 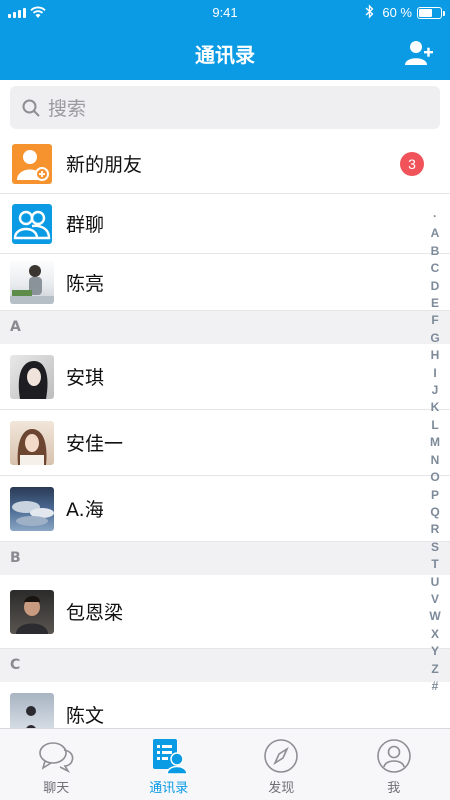 What do you see at coordinates (434, 564) in the screenshot?
I see `index-letter: T` at bounding box center [434, 564].